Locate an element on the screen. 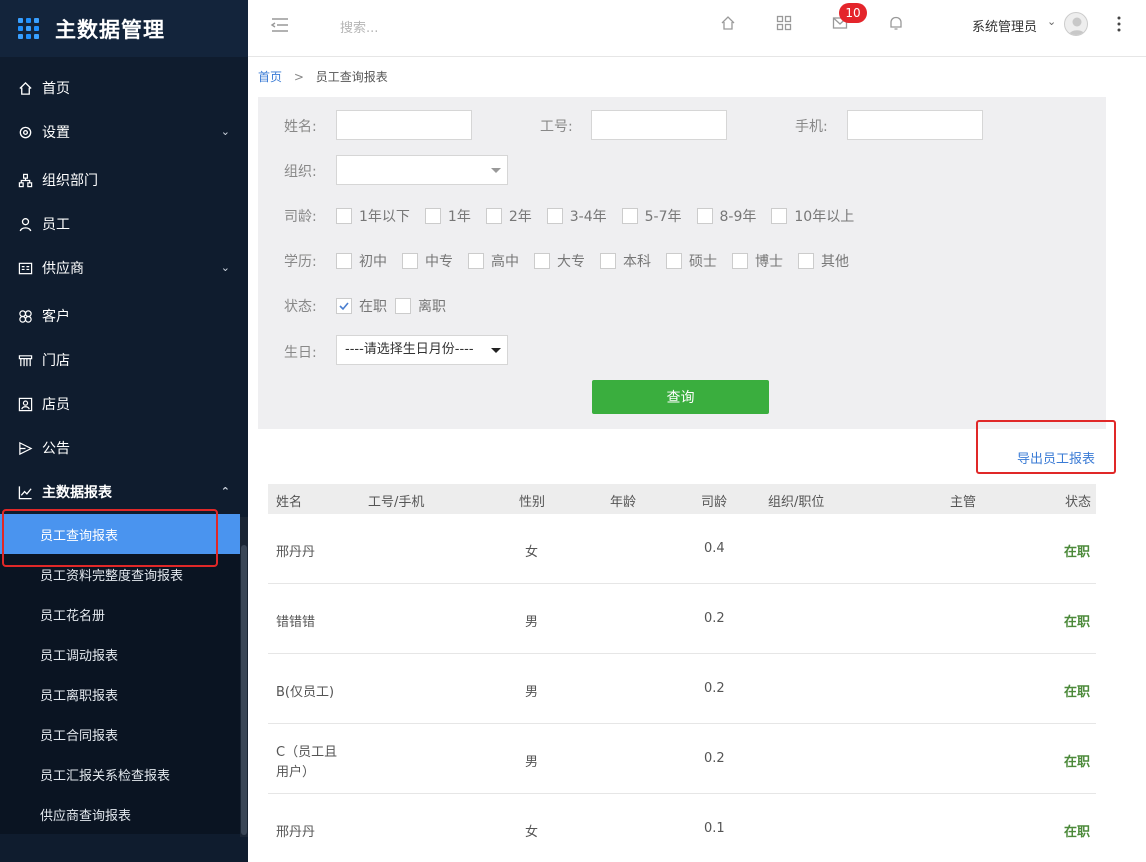  sidebar-item-announcement: 公告 is located at coordinates (124, 448).